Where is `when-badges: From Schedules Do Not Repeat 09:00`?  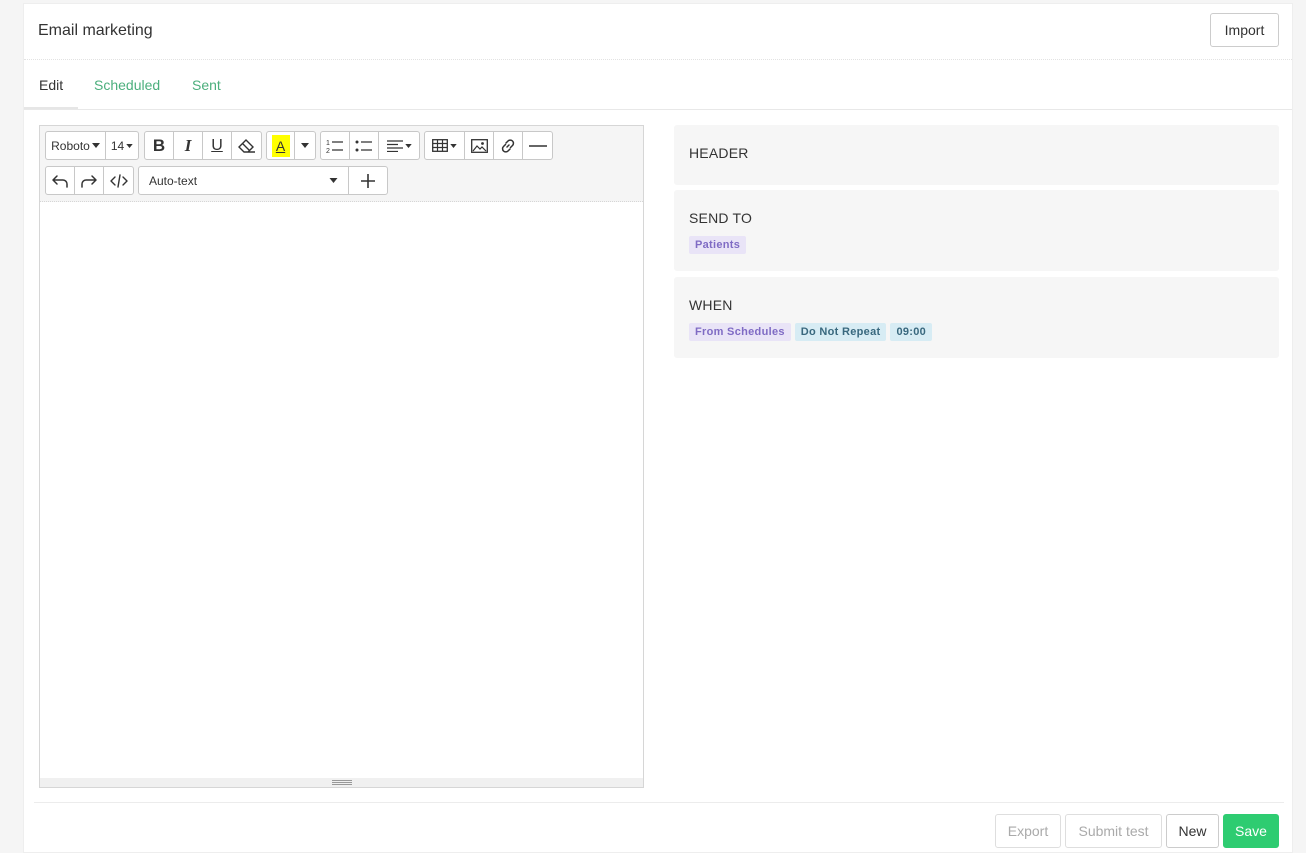 when-badges: From Schedules Do Not Repeat 09:00 is located at coordinates (811, 332).